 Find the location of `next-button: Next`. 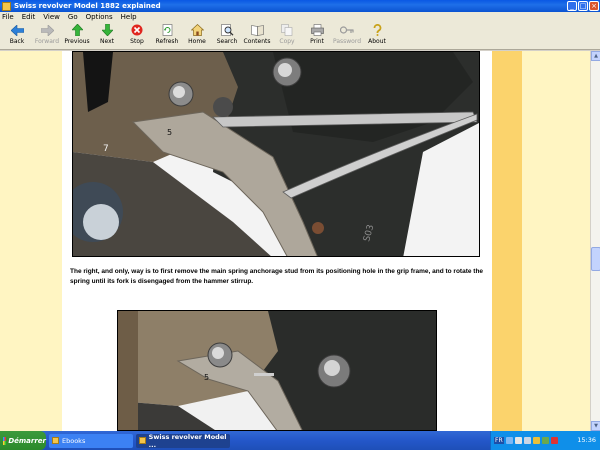

next-button: Next is located at coordinates (107, 35).